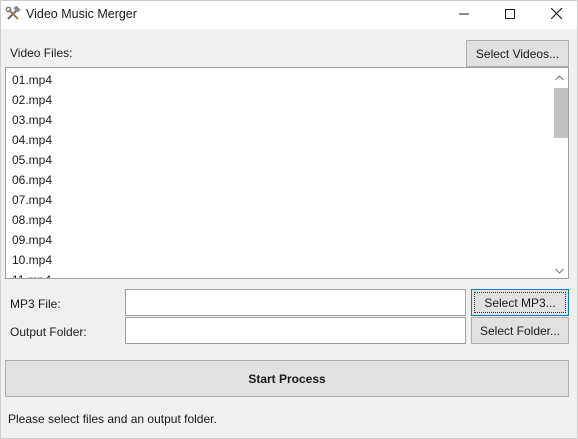  What do you see at coordinates (32, 80) in the screenshot?
I see `list-item: 01.mp4` at bounding box center [32, 80].